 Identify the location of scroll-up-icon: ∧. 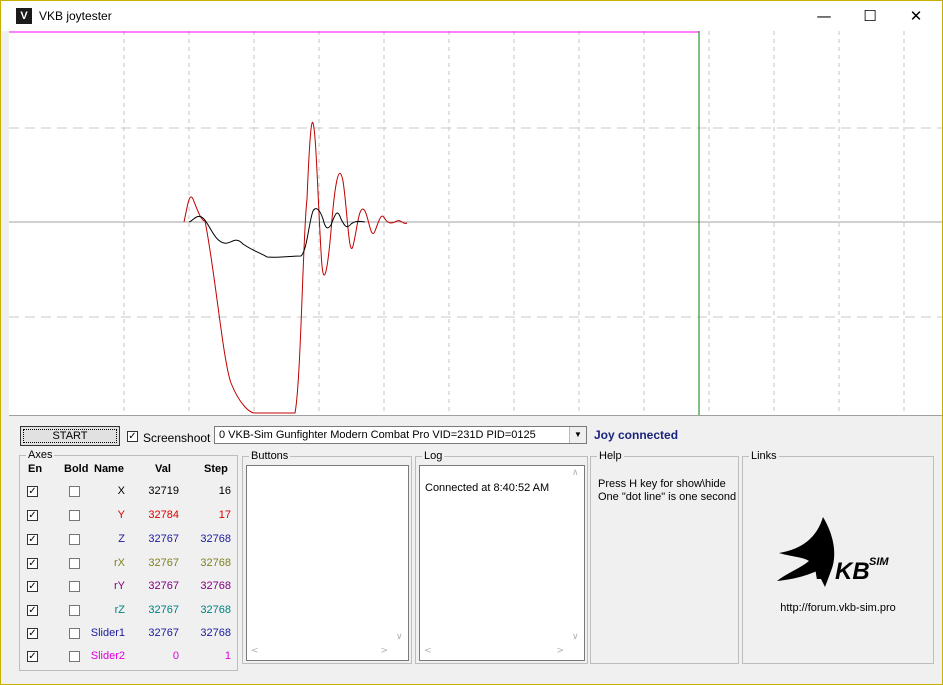
(575, 473).